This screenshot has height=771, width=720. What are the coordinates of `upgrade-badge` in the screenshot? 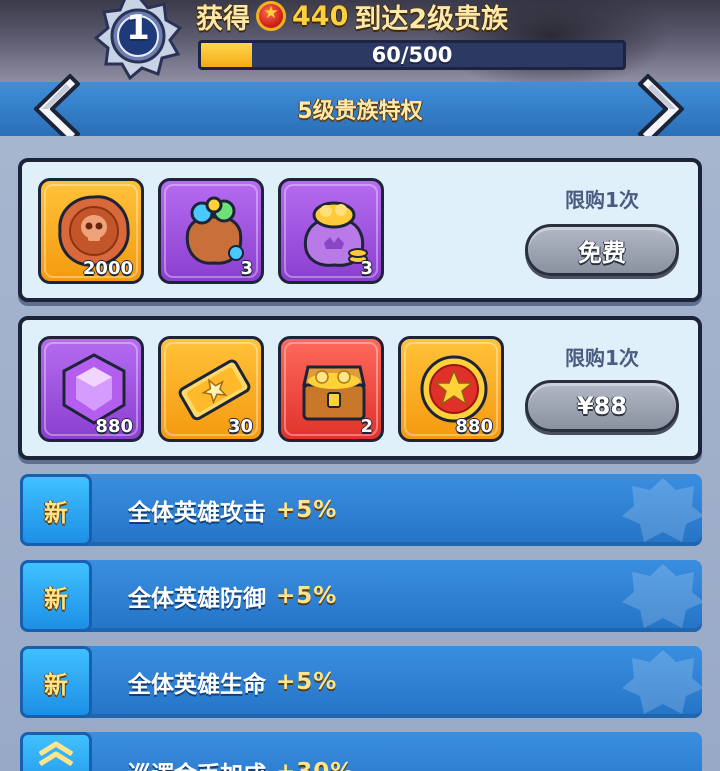 It's located at (56, 751).